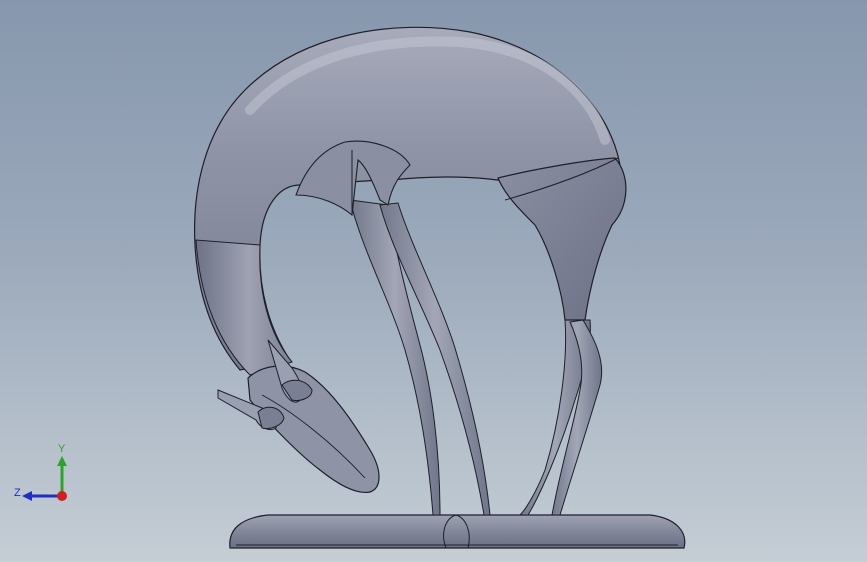  Describe the element at coordinates (457, 531) in the screenshot. I see `base-plinth` at that location.